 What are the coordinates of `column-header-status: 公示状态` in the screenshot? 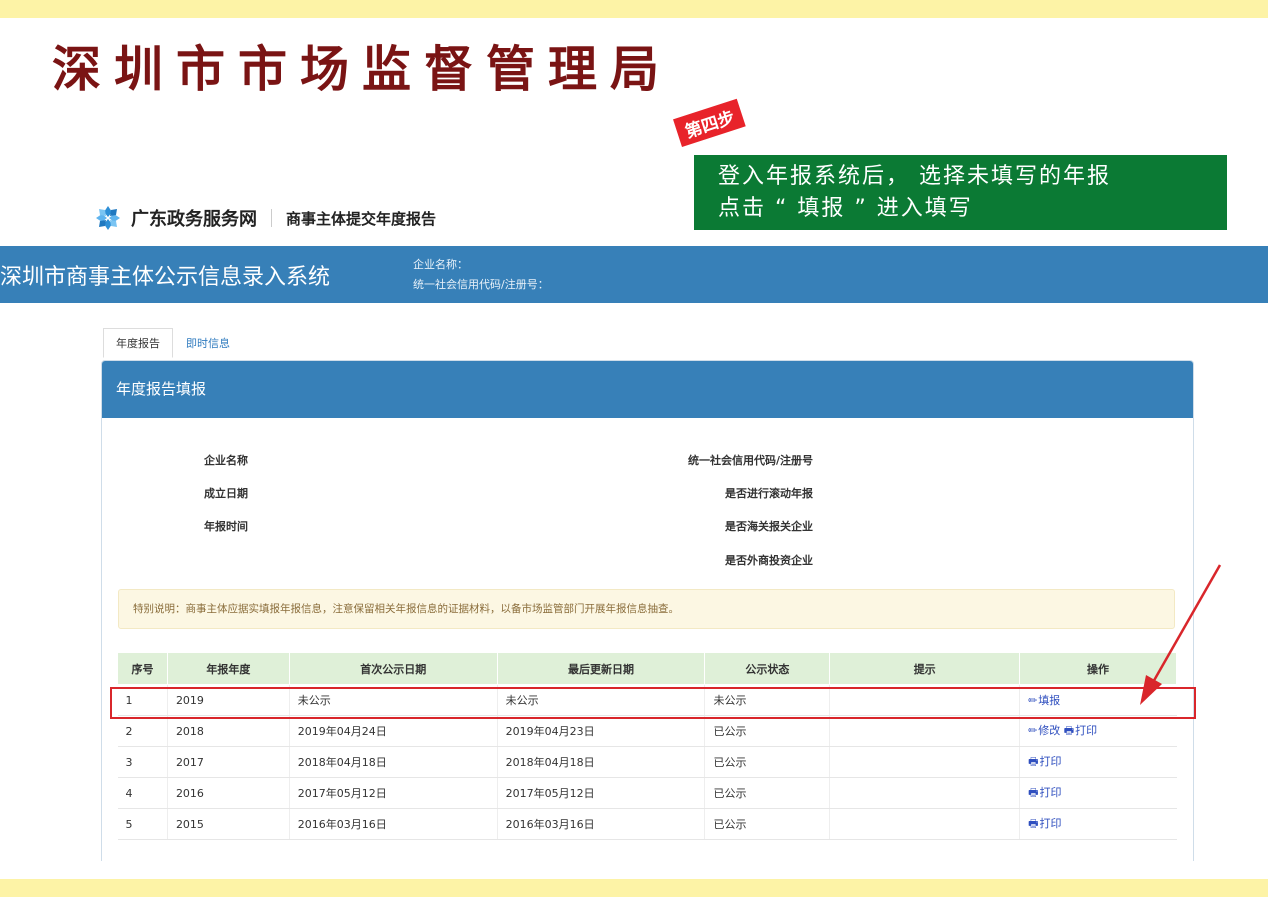 It's located at (767, 668).